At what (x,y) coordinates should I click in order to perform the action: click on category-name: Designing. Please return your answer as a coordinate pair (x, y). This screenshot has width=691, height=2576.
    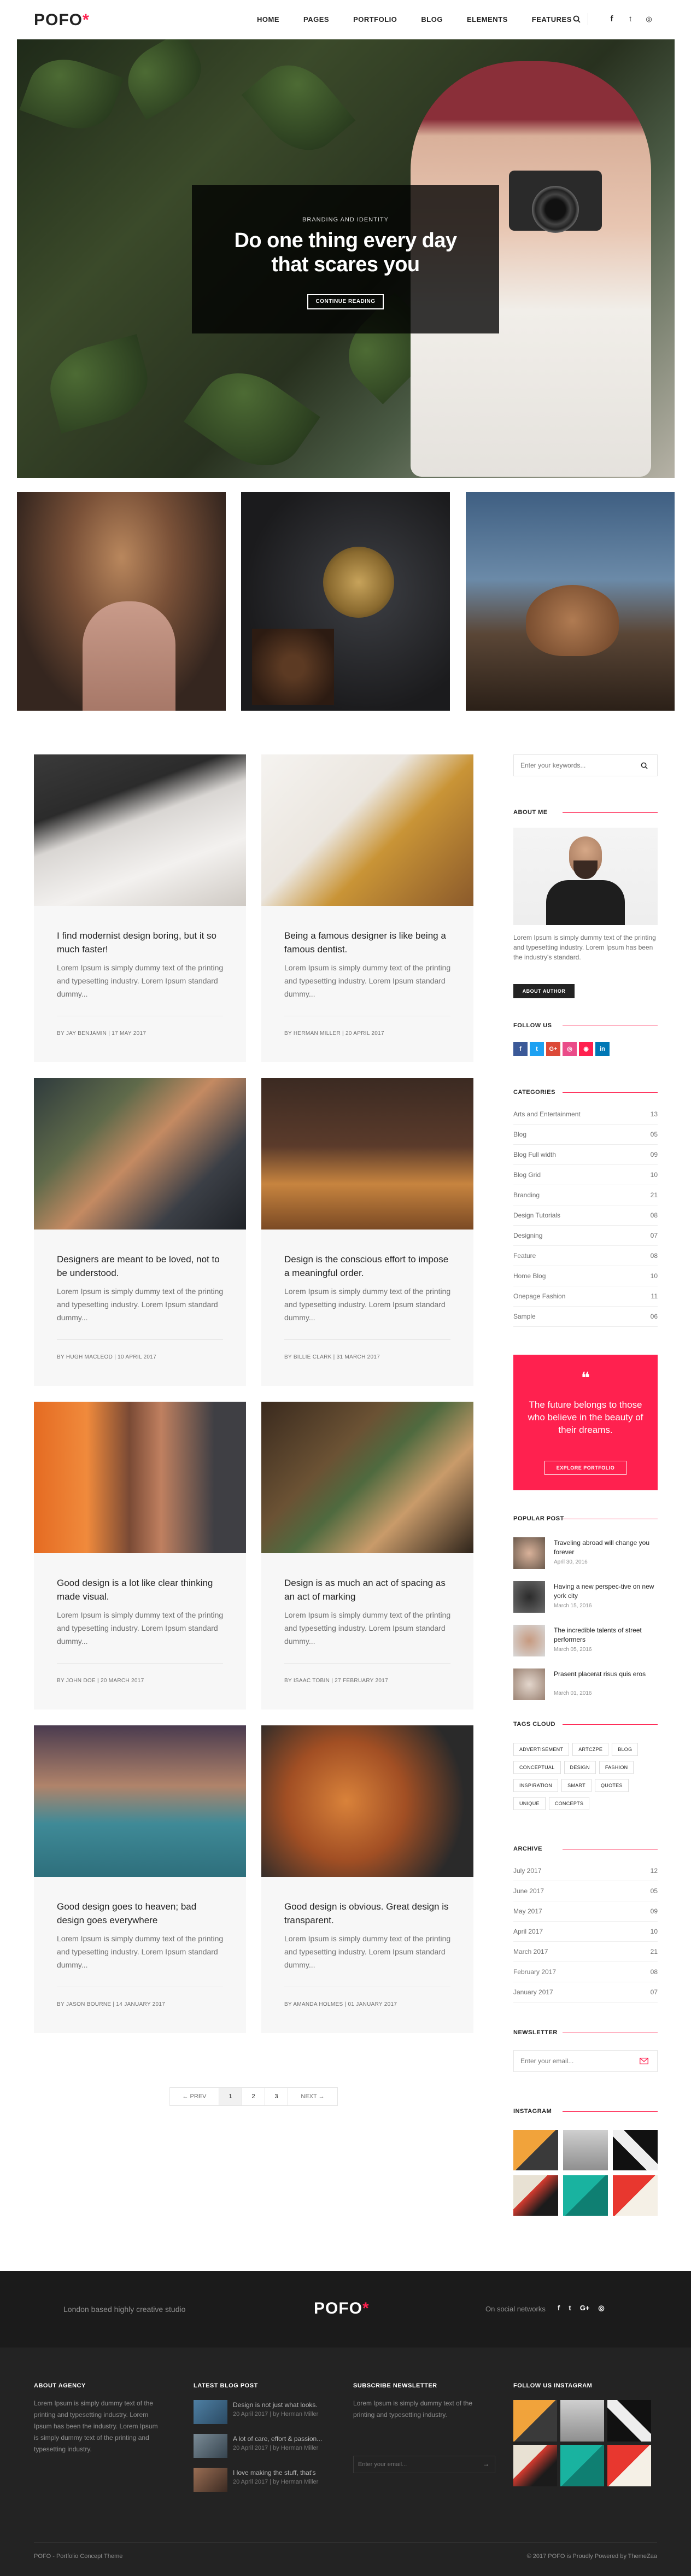
    Looking at the image, I should click on (527, 1236).